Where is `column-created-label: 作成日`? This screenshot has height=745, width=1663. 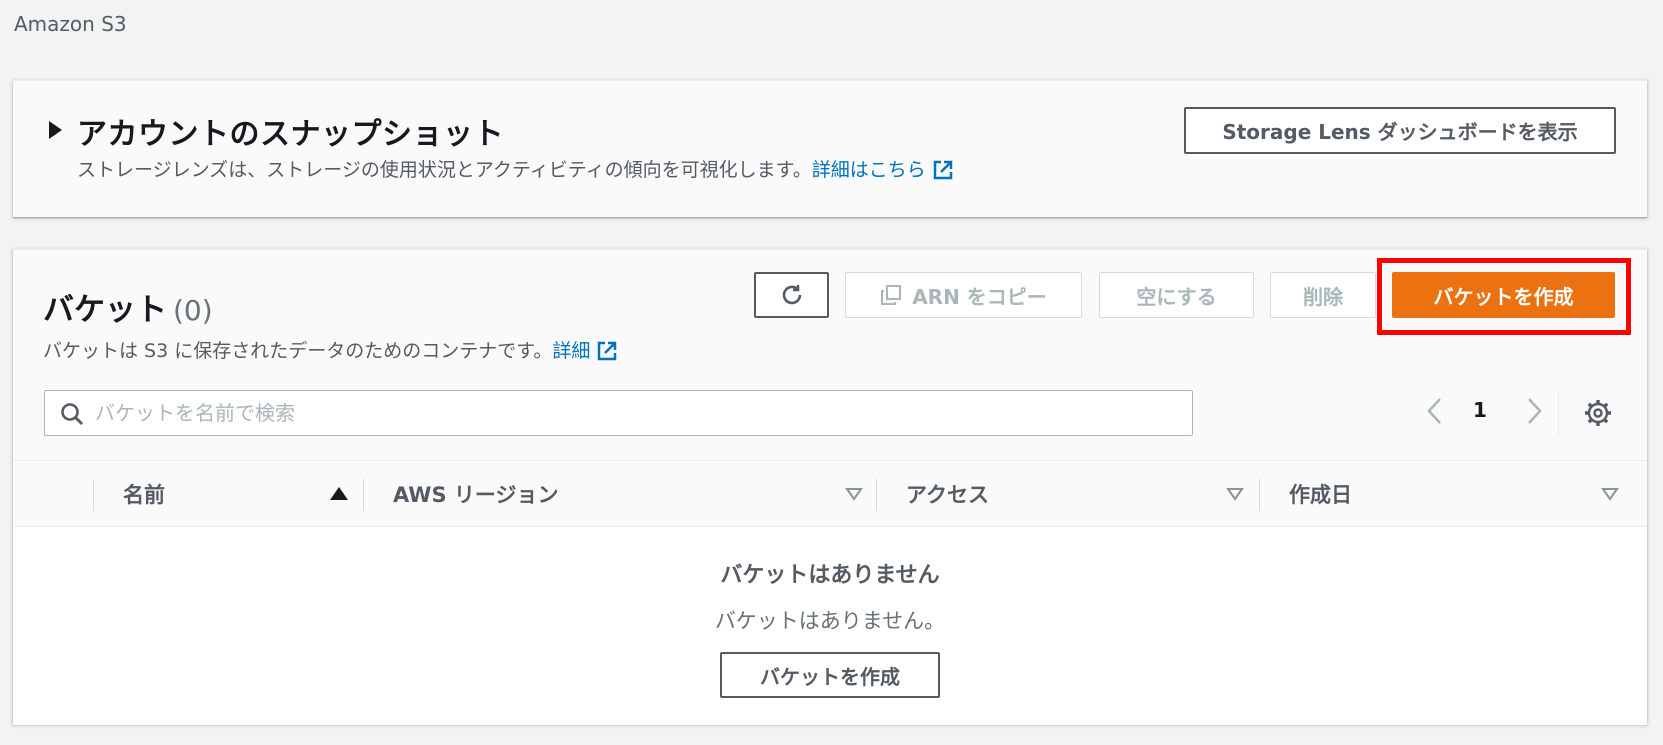
column-created-label: 作成日 is located at coordinates (1320, 494).